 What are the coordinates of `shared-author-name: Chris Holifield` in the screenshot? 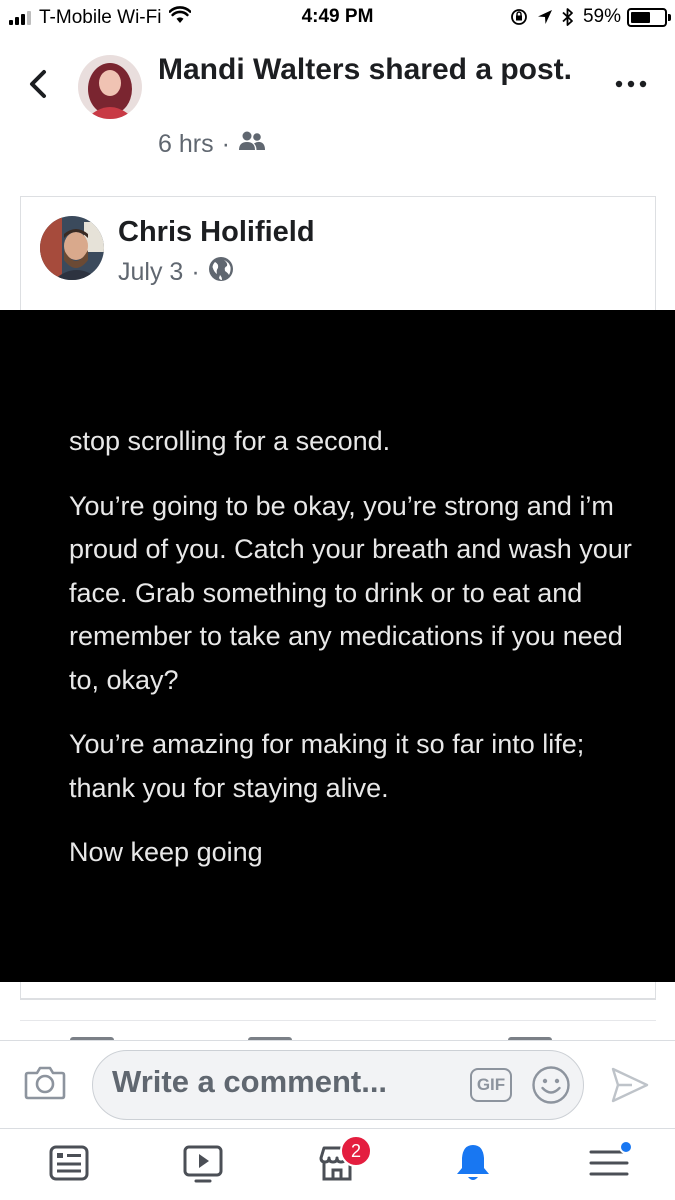 It's located at (216, 232).